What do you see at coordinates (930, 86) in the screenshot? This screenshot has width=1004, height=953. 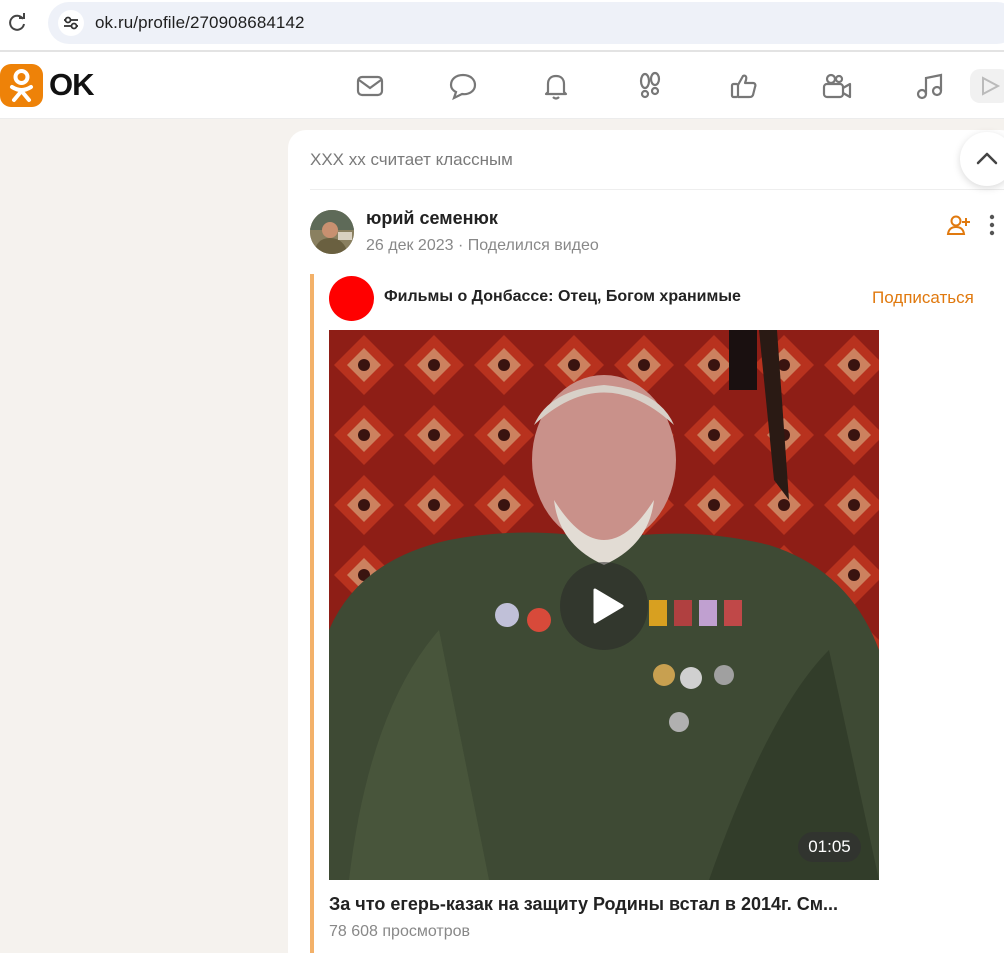 I see `music-note-icon` at bounding box center [930, 86].